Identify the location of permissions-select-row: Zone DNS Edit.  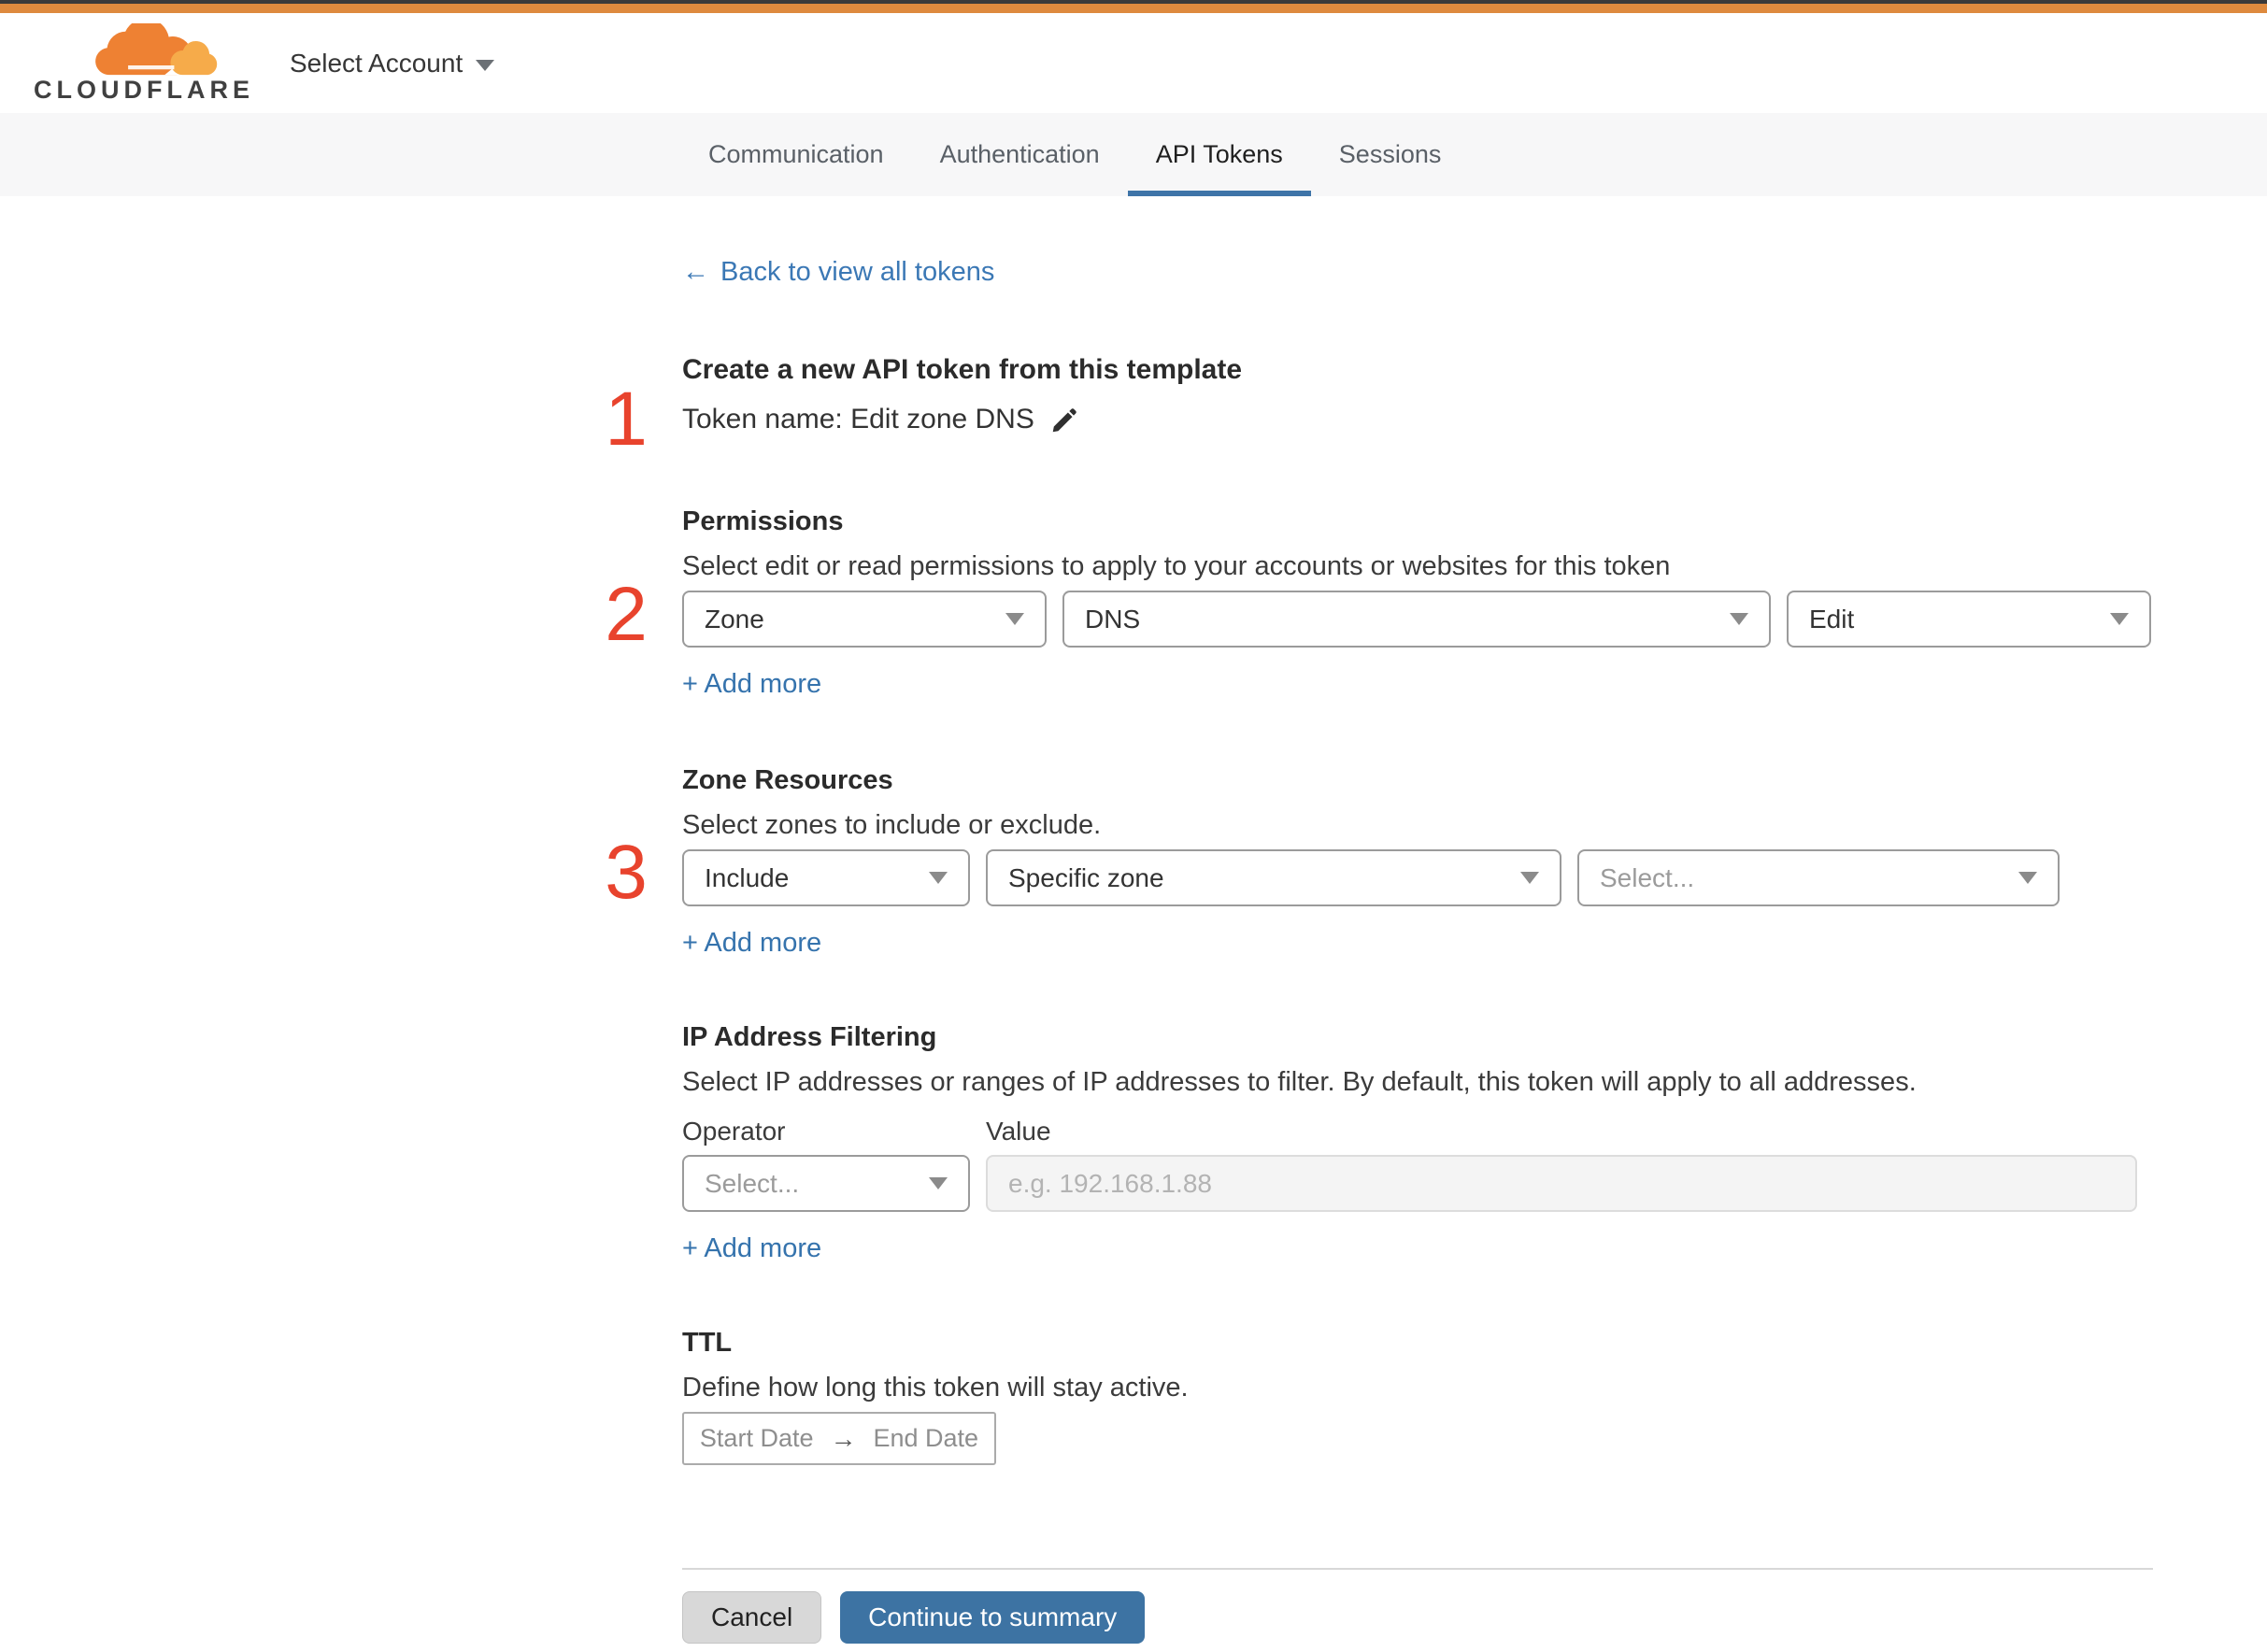
(1418, 619).